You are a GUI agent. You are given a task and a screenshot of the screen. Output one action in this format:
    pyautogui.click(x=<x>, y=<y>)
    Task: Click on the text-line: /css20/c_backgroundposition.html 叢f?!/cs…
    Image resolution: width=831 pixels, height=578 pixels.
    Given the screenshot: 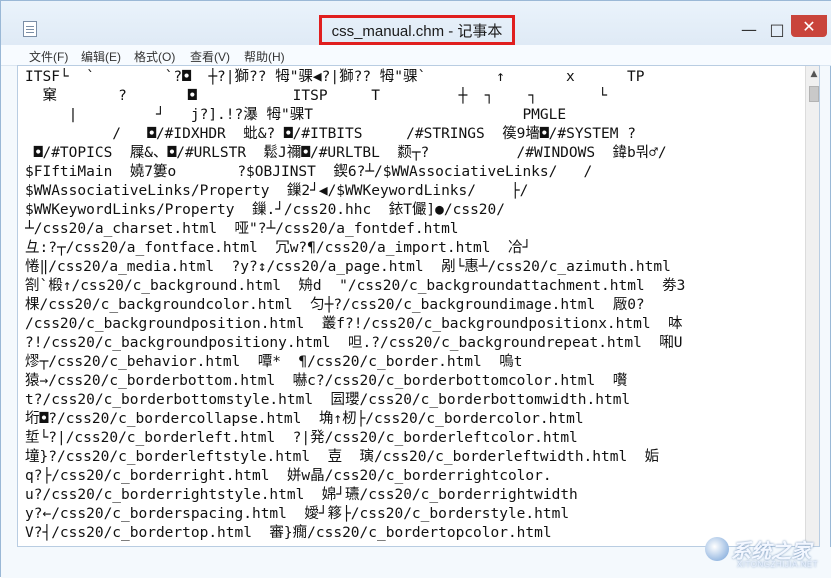 What is the action you would take?
    pyautogui.click(x=354, y=324)
    